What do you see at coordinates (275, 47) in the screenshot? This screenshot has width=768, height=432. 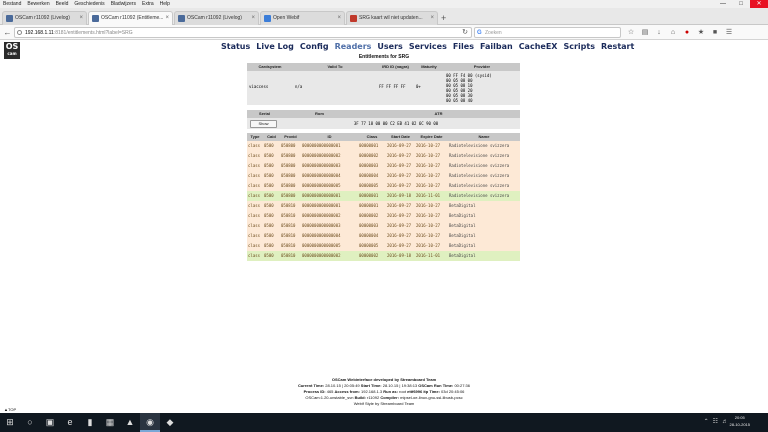 I see `menu-live-log: Live Log` at bounding box center [275, 47].